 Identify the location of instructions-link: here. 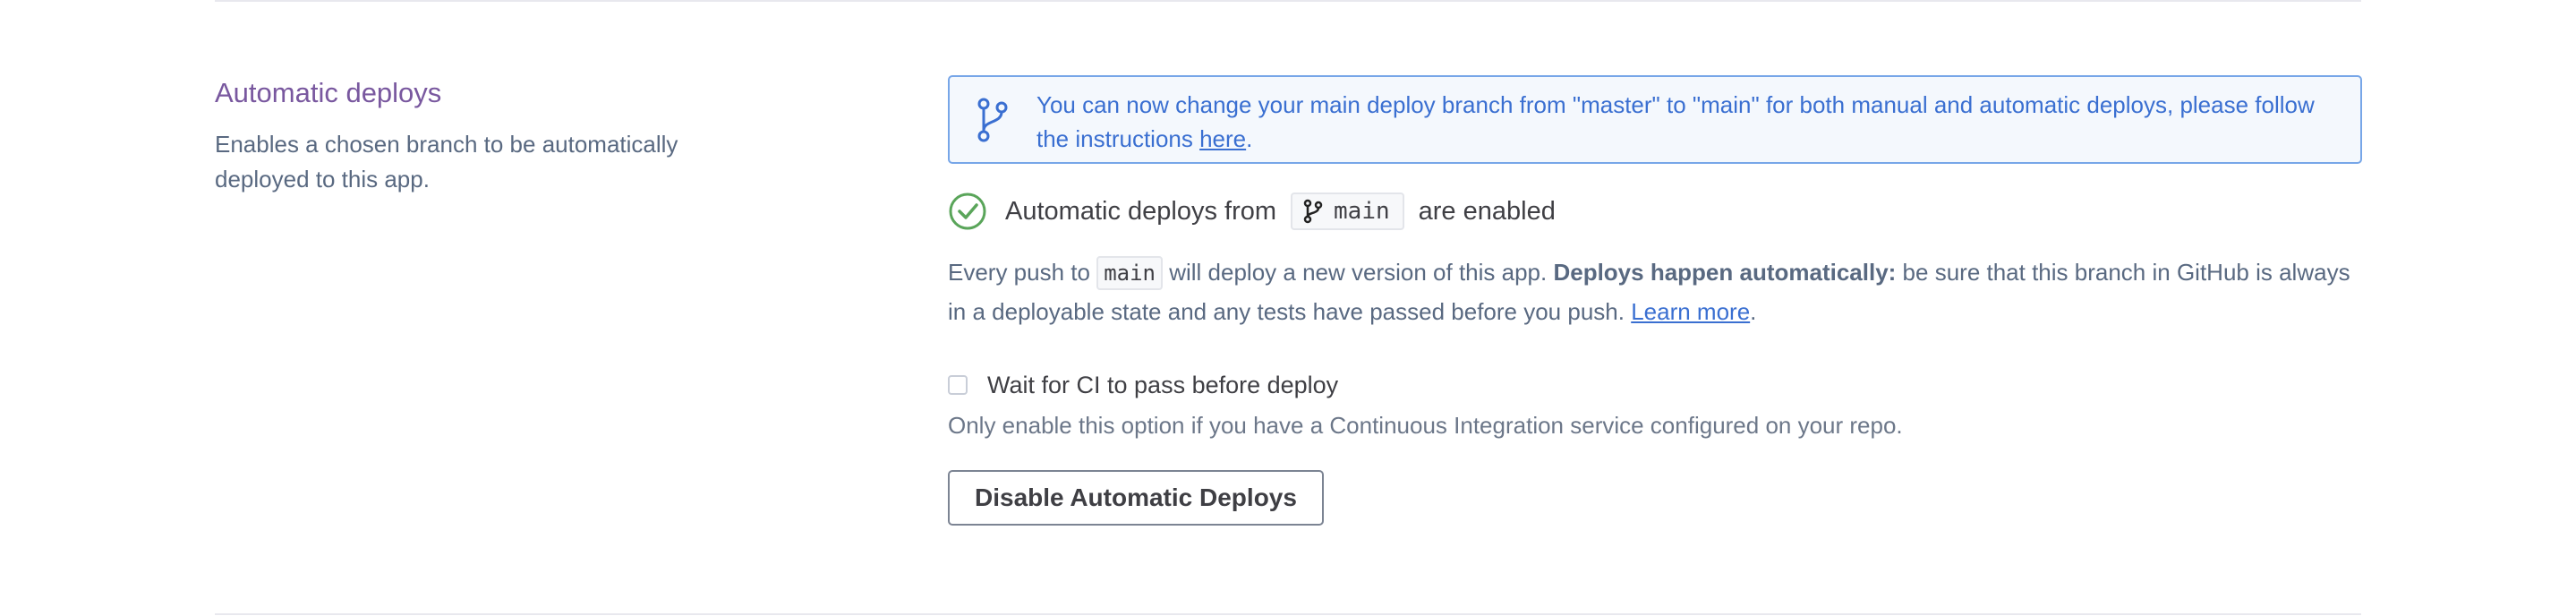
(1222, 138).